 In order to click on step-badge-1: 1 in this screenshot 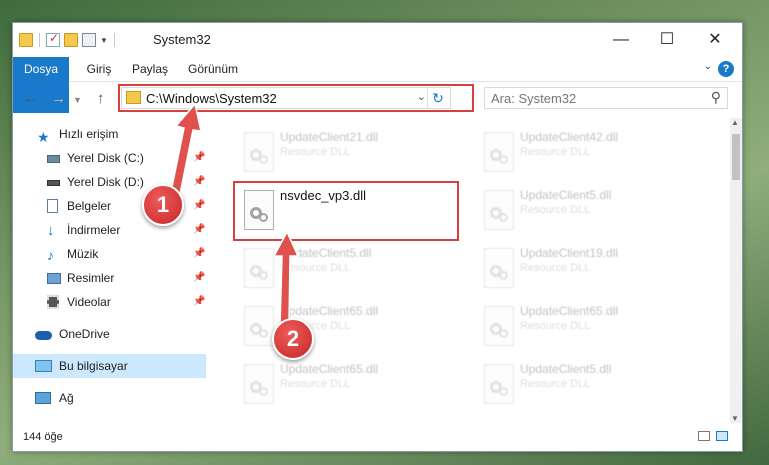, I will do `click(163, 205)`.